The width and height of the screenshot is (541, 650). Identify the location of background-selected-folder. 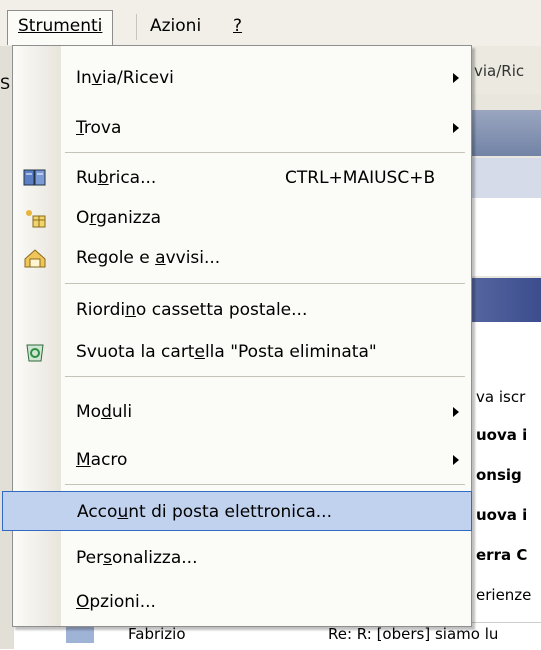
(505, 300).